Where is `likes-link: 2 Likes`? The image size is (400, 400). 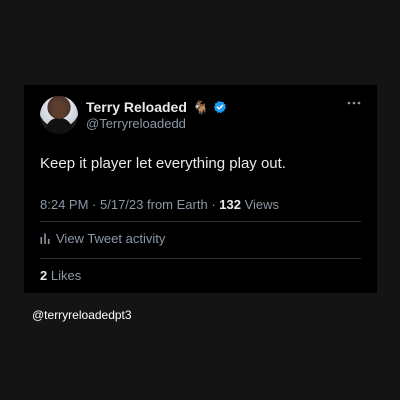 likes-link: 2 Likes is located at coordinates (60, 275).